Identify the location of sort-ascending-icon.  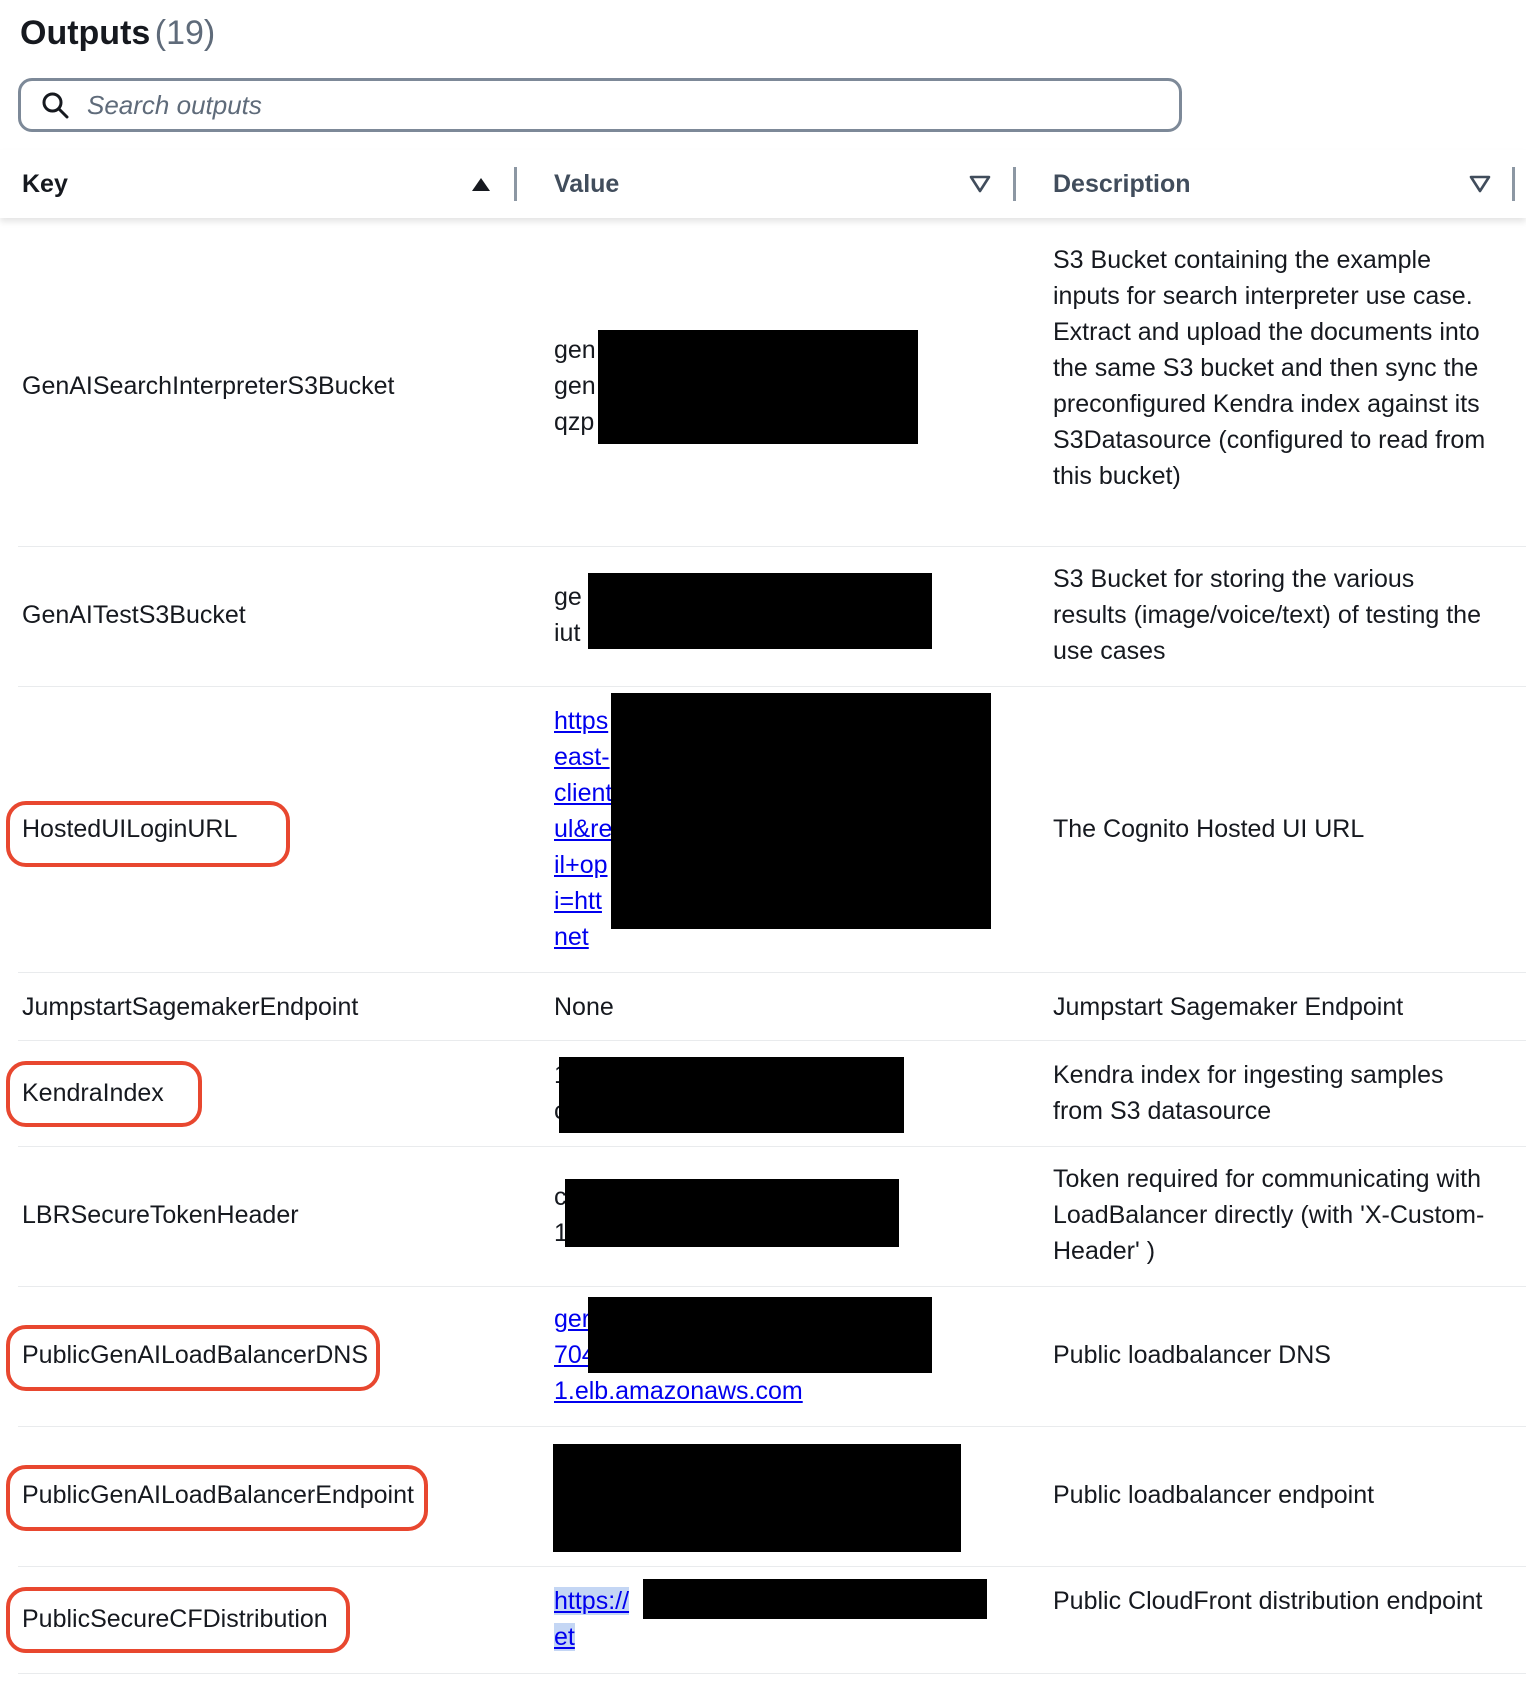
(481, 184).